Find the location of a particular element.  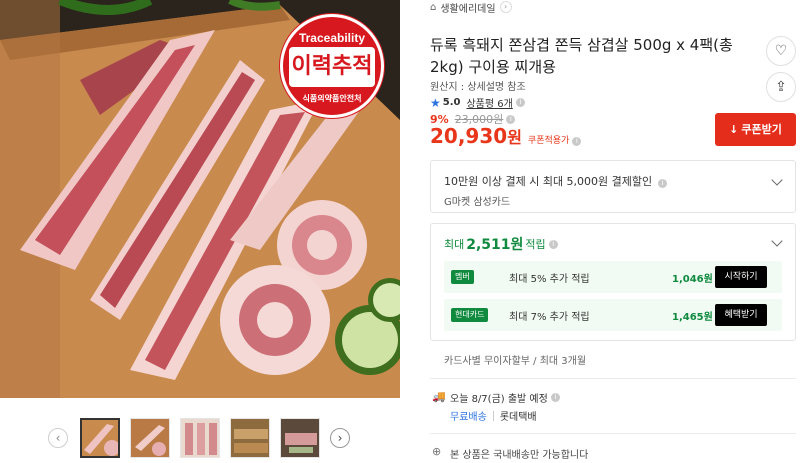

installment-text: 카드사별 무이자할부 / 최대 3개월 is located at coordinates (515, 361).